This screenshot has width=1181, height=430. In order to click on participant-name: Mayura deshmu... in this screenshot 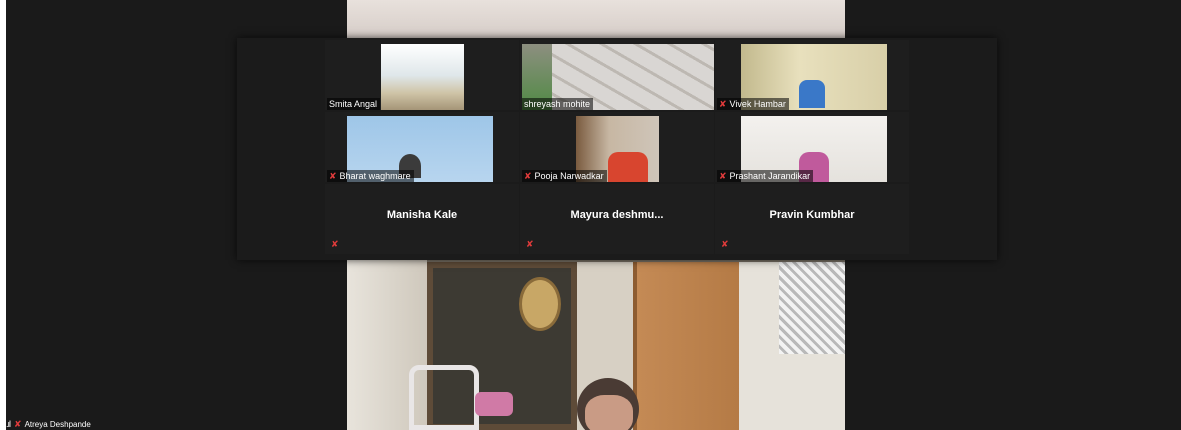, I will do `click(617, 215)`.